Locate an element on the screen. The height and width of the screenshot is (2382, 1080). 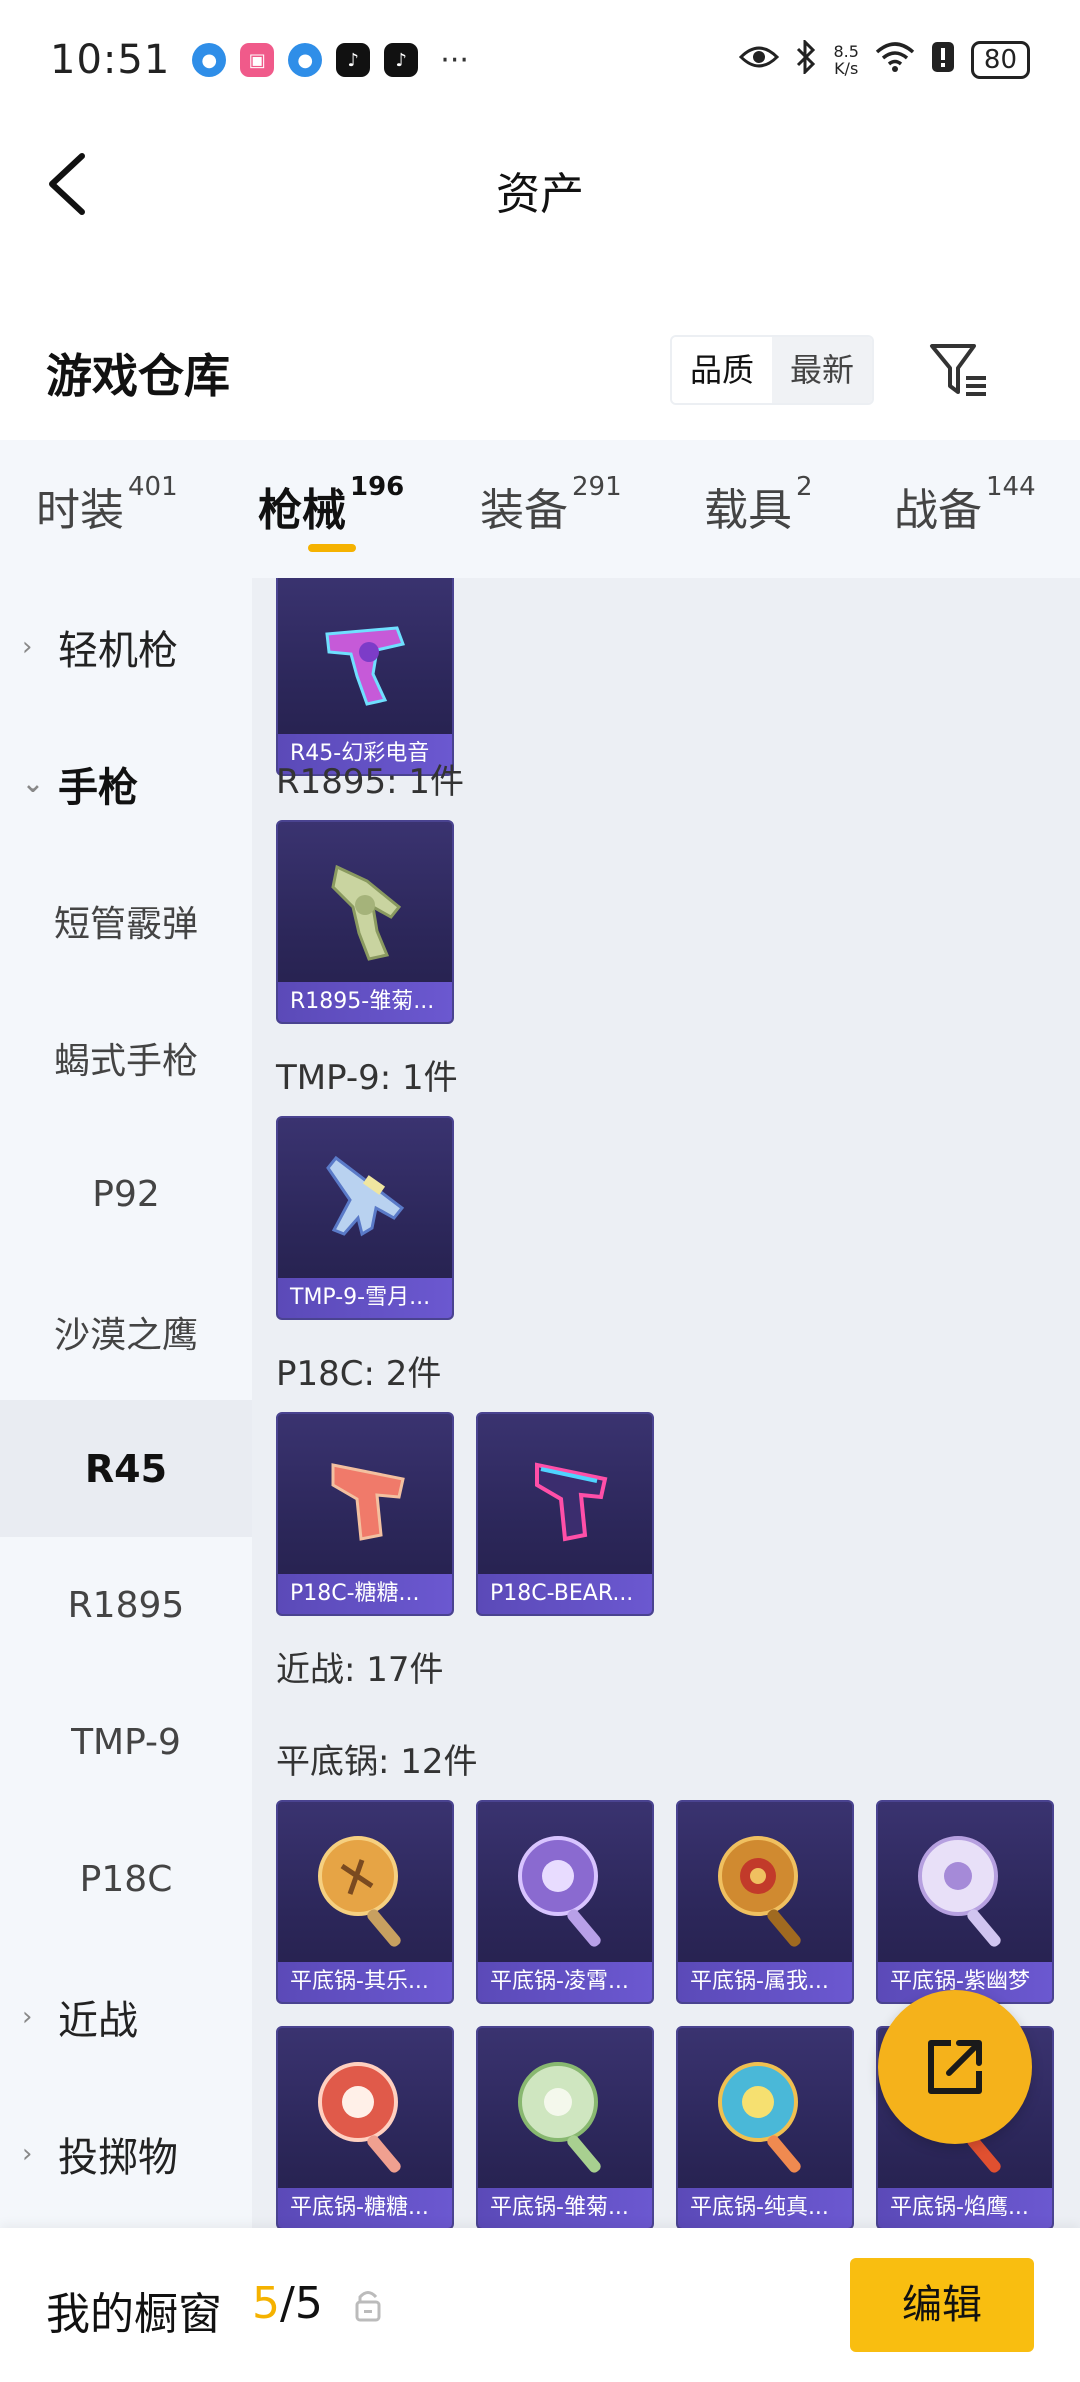
sidebar-item-r45: R45 is located at coordinates (126, 1468).